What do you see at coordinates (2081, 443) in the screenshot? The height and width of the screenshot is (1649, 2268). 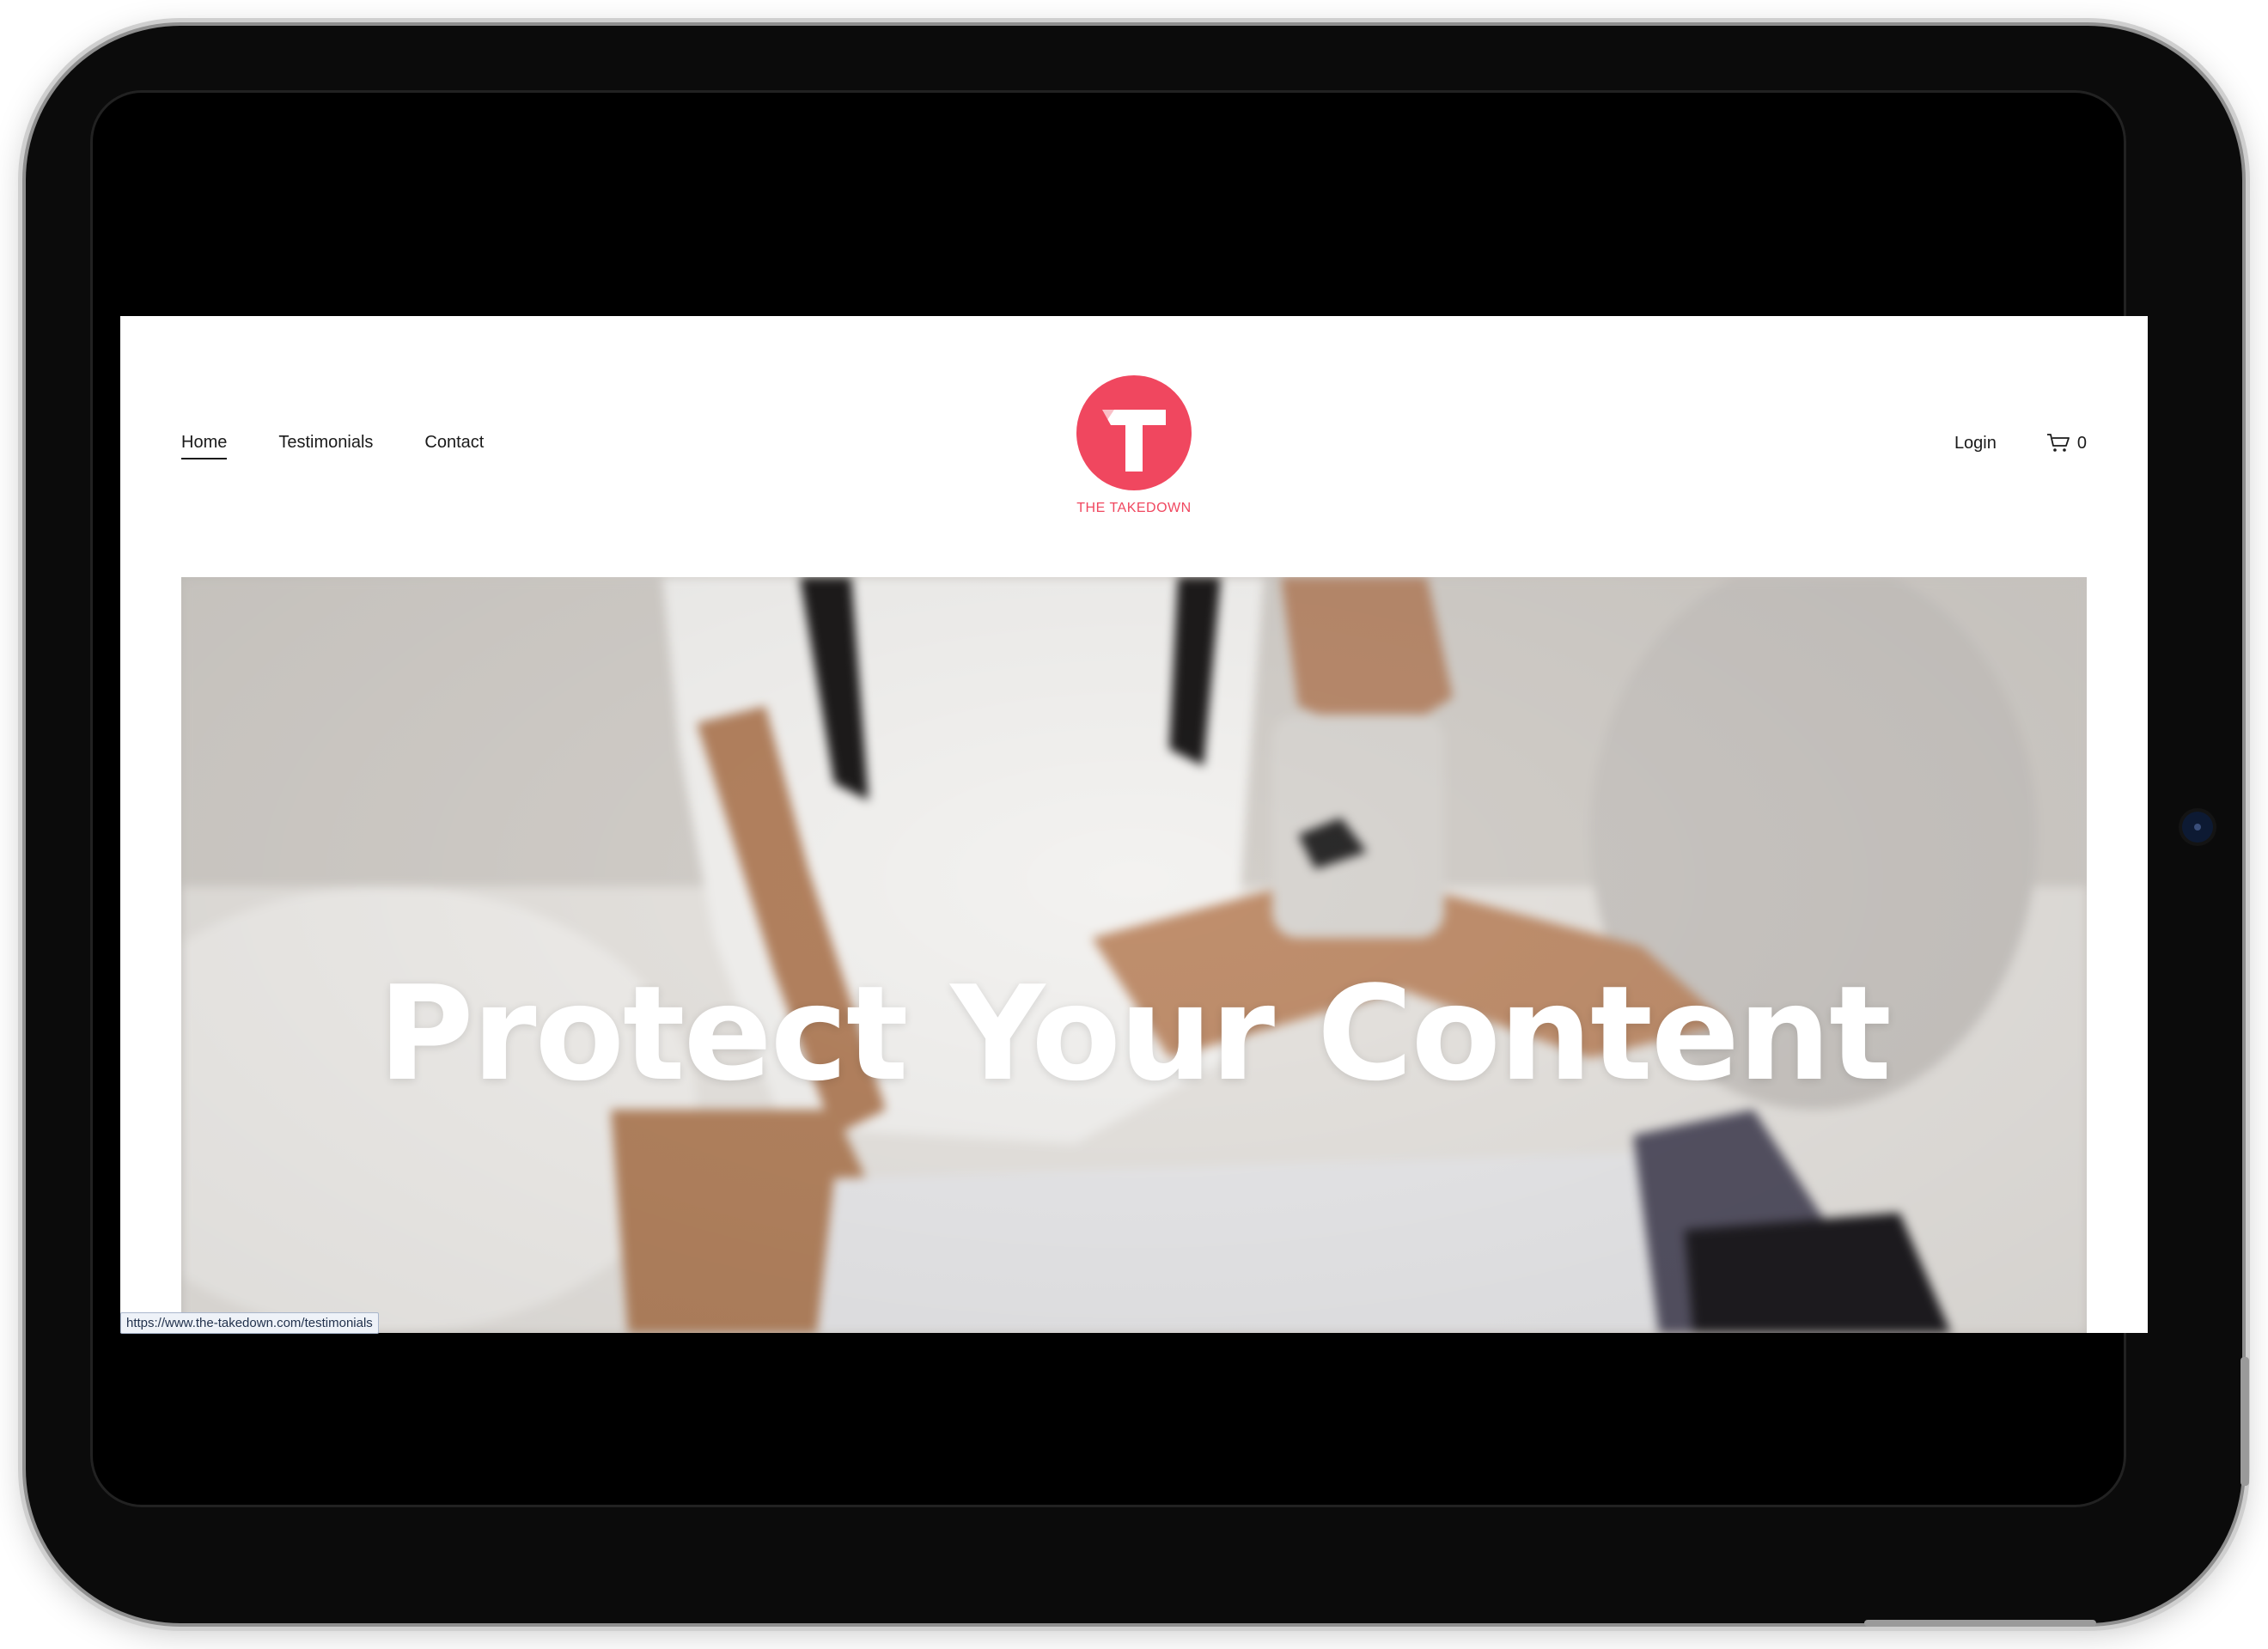 I see `cart-count: 0` at bounding box center [2081, 443].